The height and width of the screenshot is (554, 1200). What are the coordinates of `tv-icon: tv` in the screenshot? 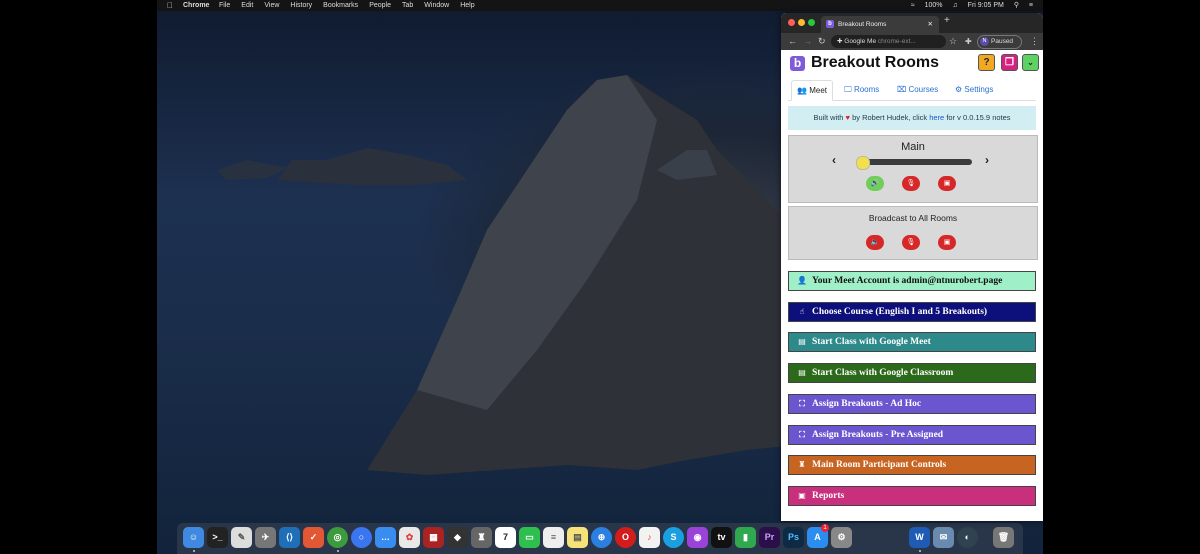 It's located at (721, 537).